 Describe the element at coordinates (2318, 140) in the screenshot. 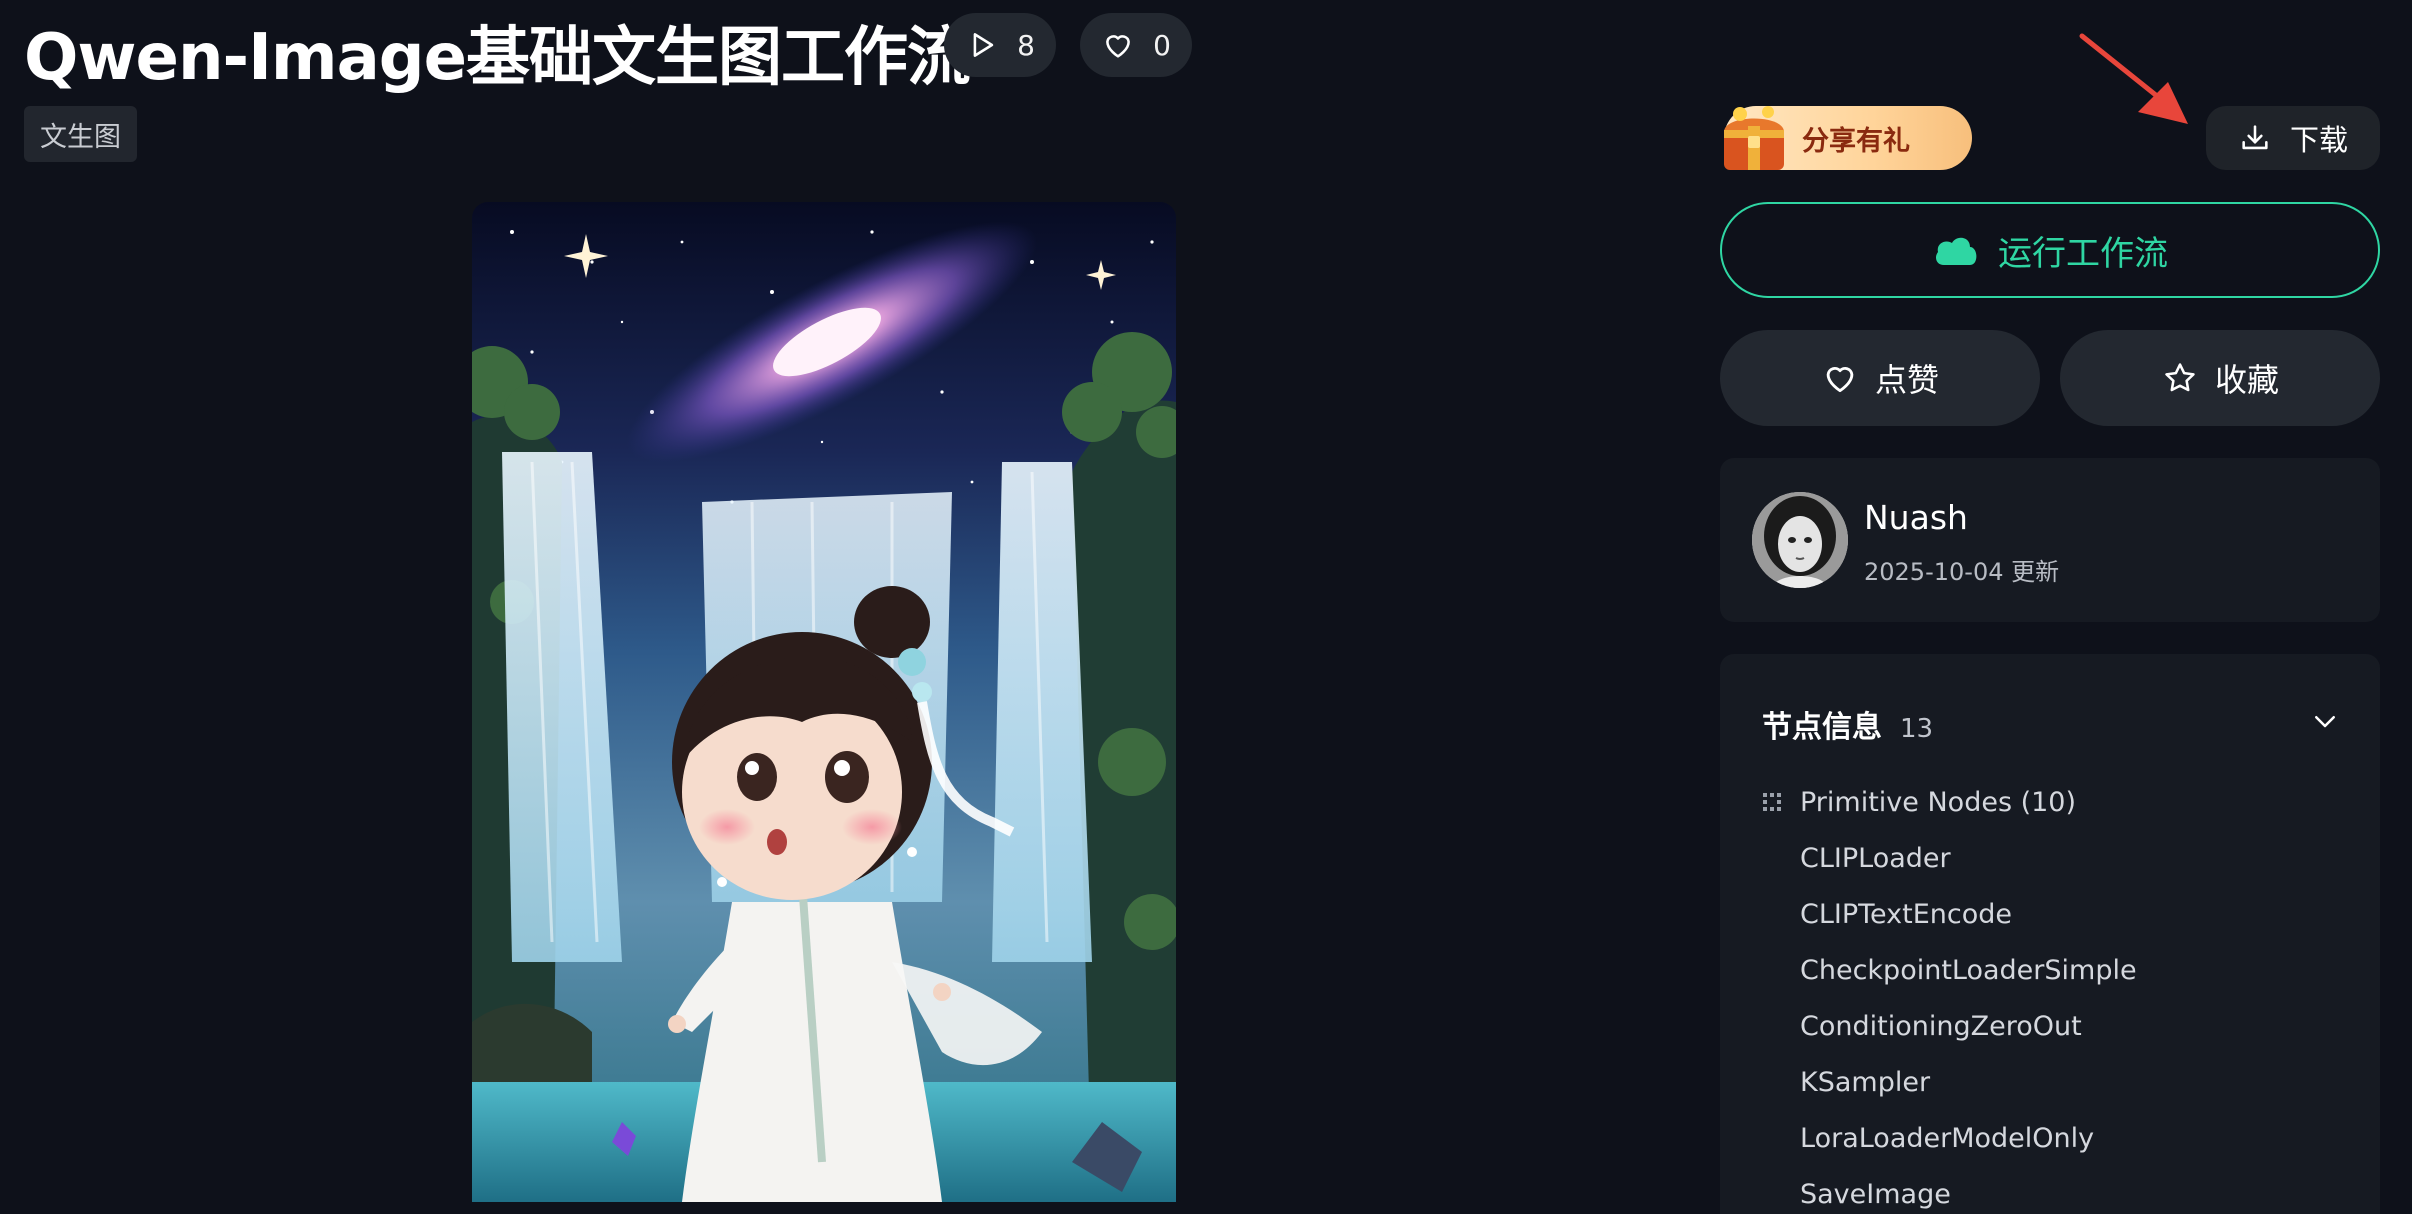

I see `download-label: 下载` at that location.